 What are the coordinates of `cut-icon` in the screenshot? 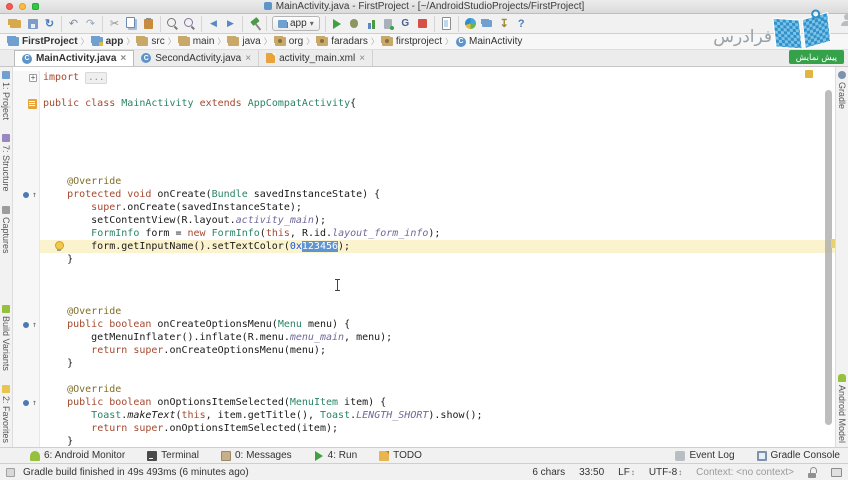 It's located at (114, 24).